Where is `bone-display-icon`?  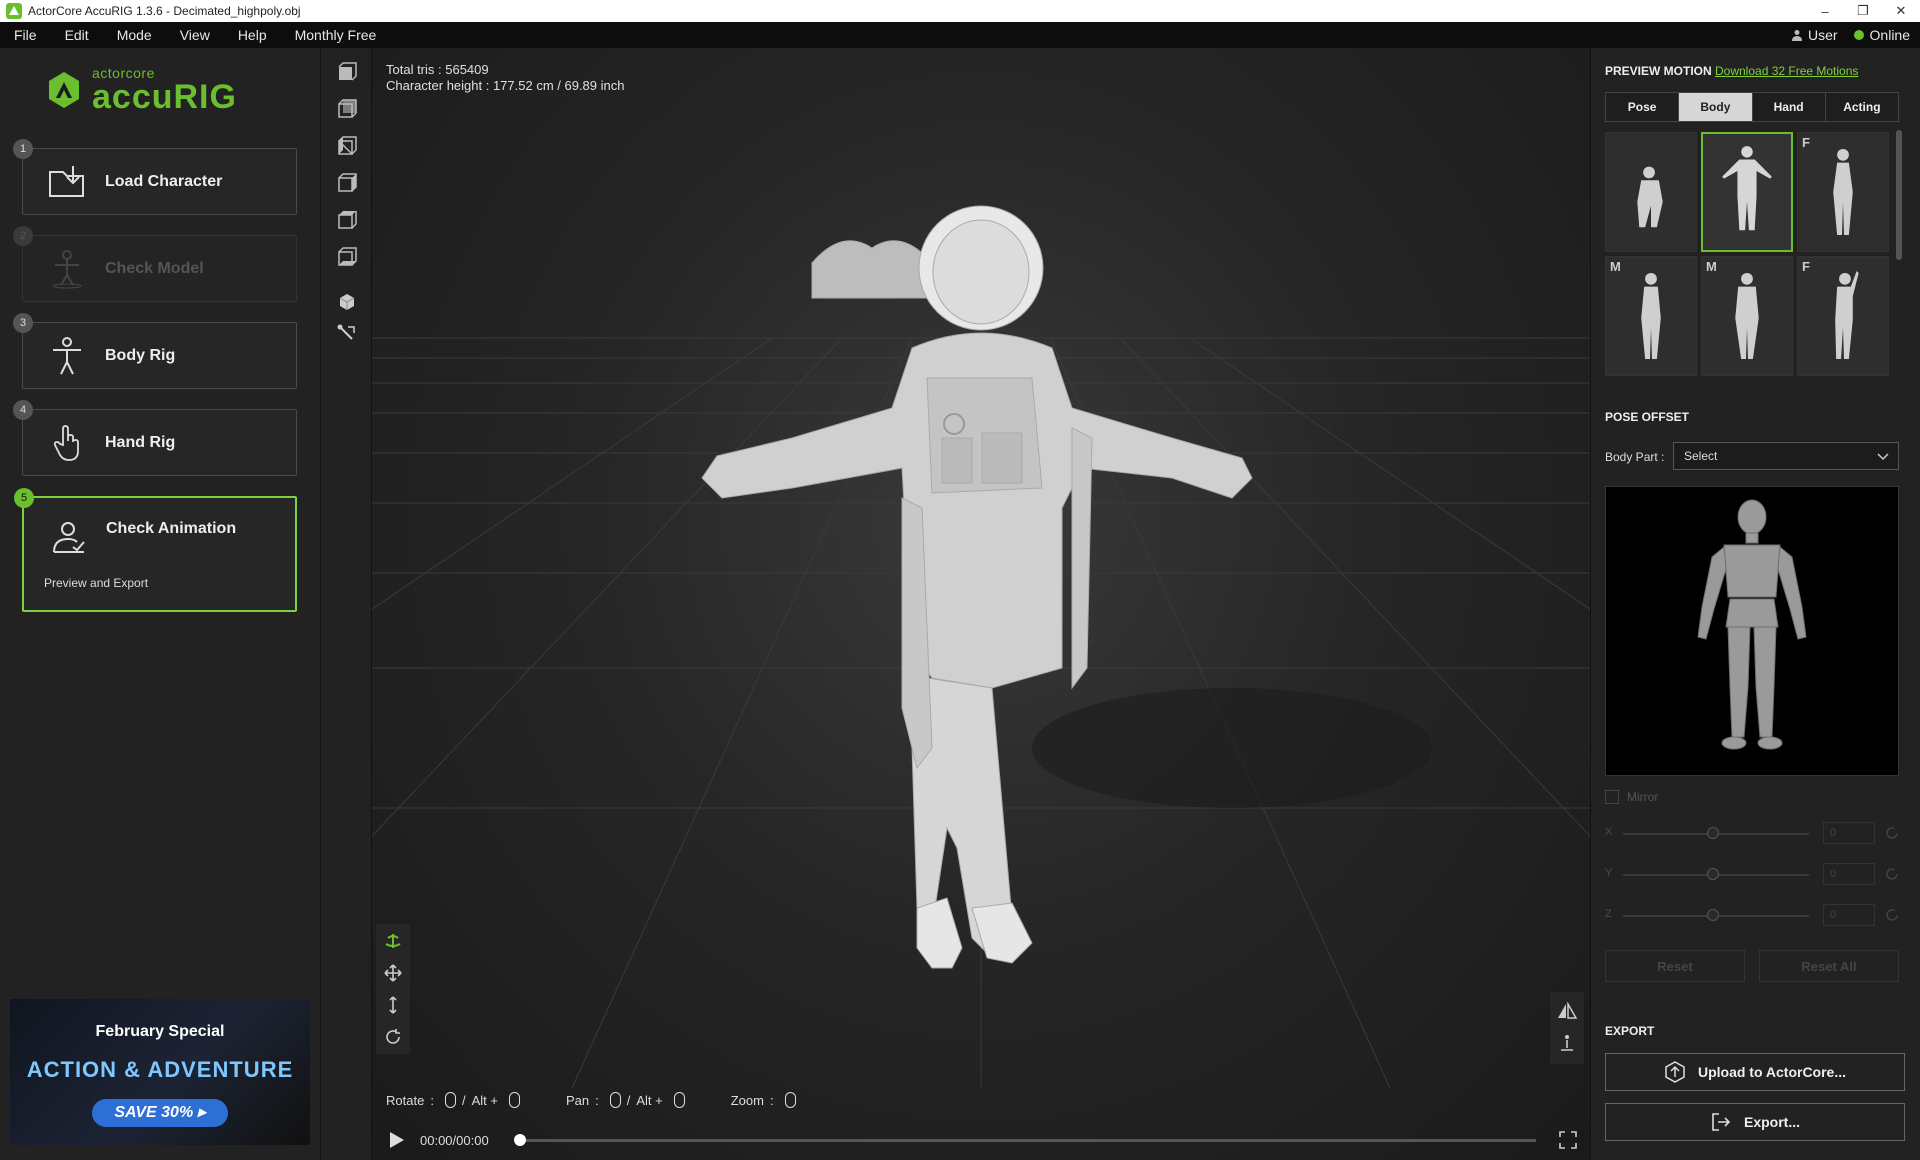 bone-display-icon is located at coordinates (347, 334).